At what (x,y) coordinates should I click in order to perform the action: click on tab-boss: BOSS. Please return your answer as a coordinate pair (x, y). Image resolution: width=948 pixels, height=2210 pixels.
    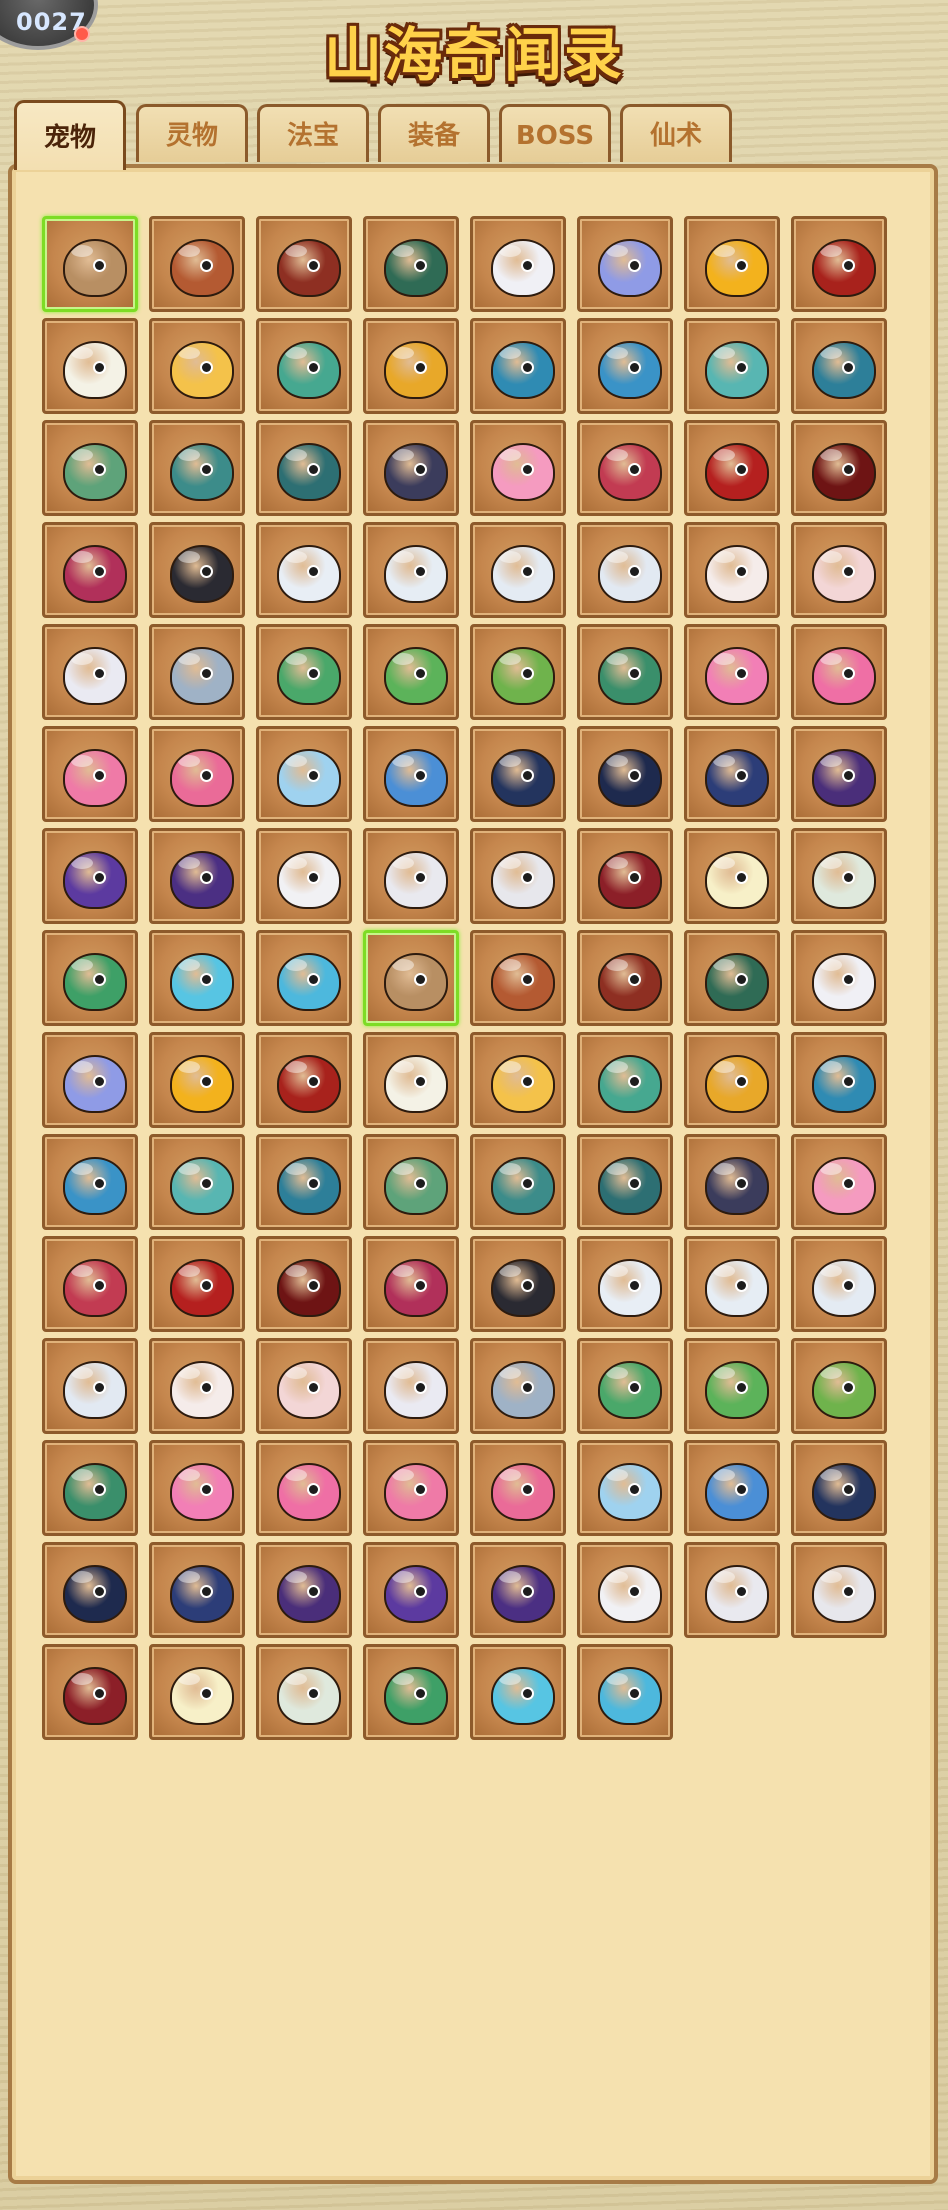
    Looking at the image, I should click on (555, 133).